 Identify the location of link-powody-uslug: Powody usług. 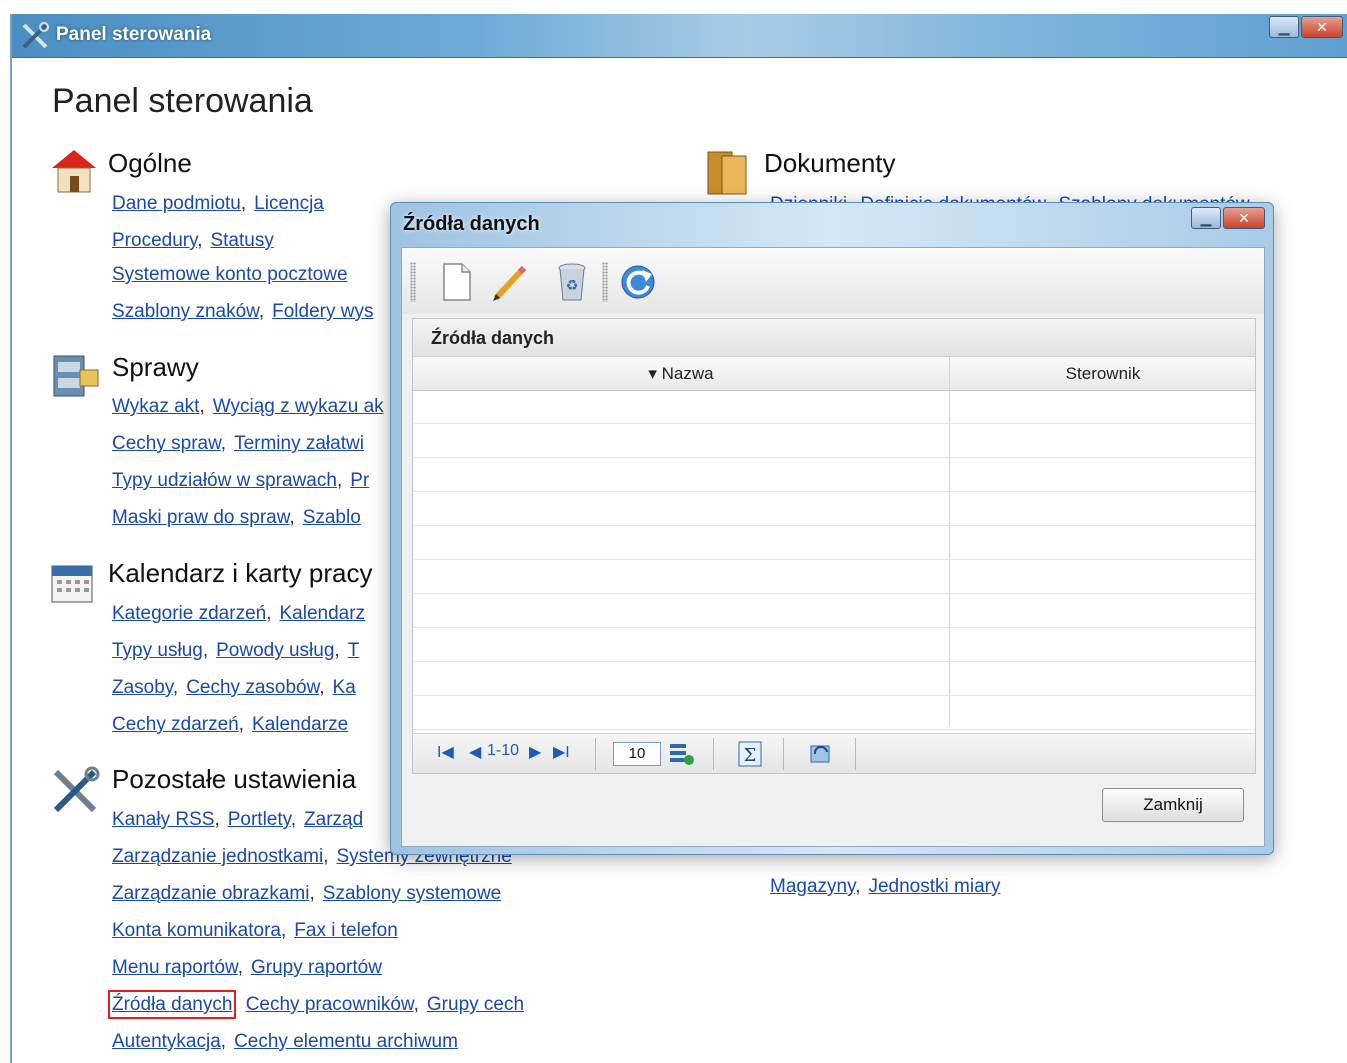
(275, 650).